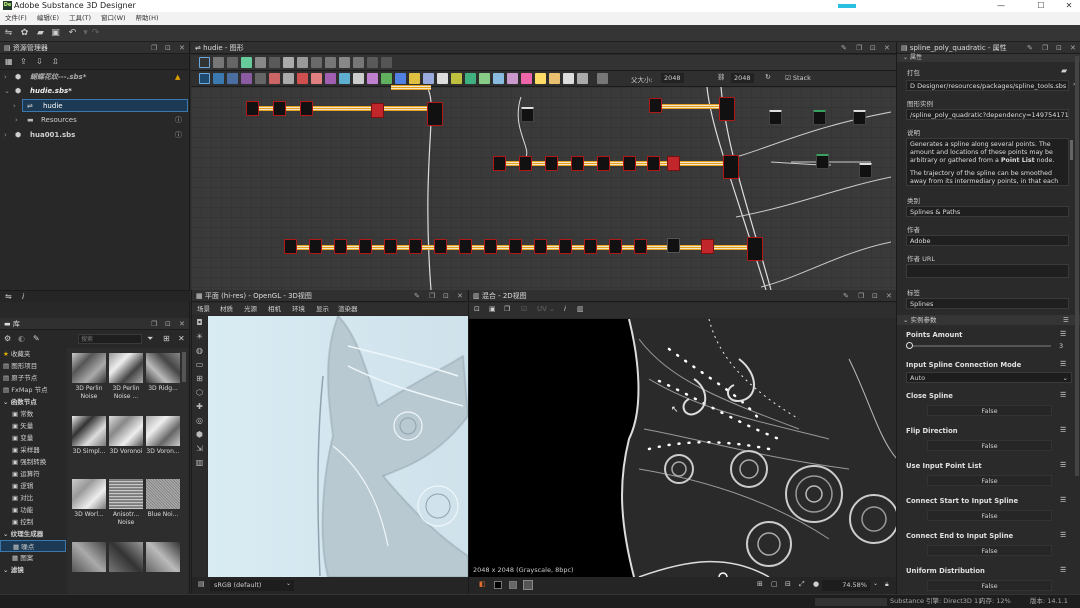  I want to click on tags-field: Splines, so click(987, 303).